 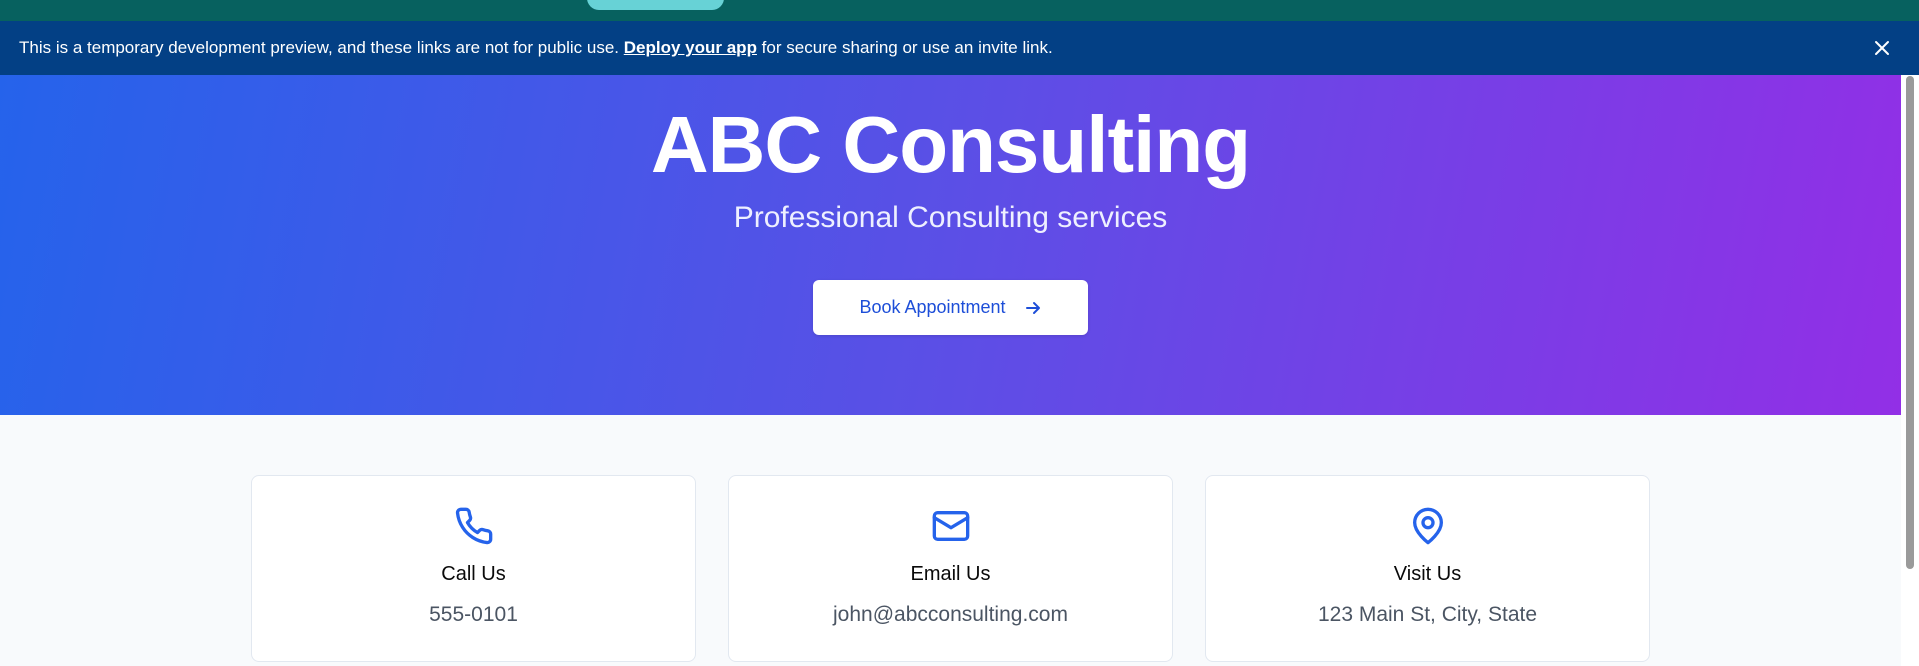 I want to click on book-appointment-button: Book Appointment, so click(x=950, y=307).